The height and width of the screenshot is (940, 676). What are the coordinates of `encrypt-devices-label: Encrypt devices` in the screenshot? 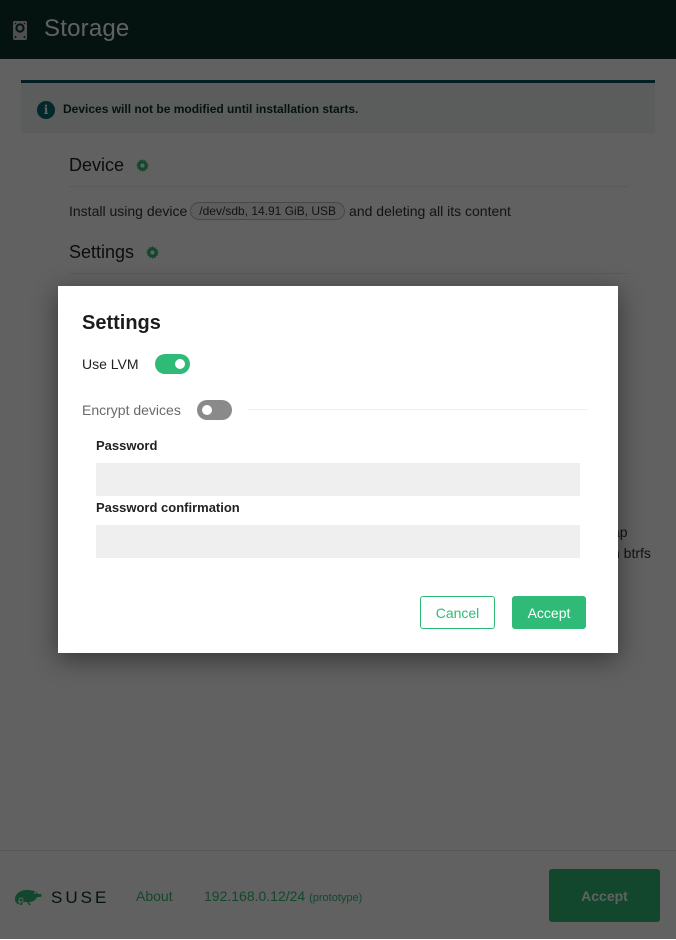 It's located at (131, 410).